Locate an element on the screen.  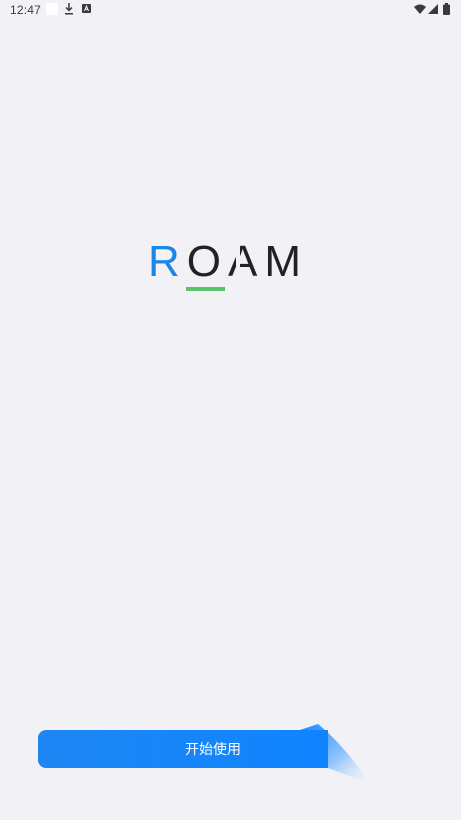
logo-cut-a is located at coordinates (238, 262).